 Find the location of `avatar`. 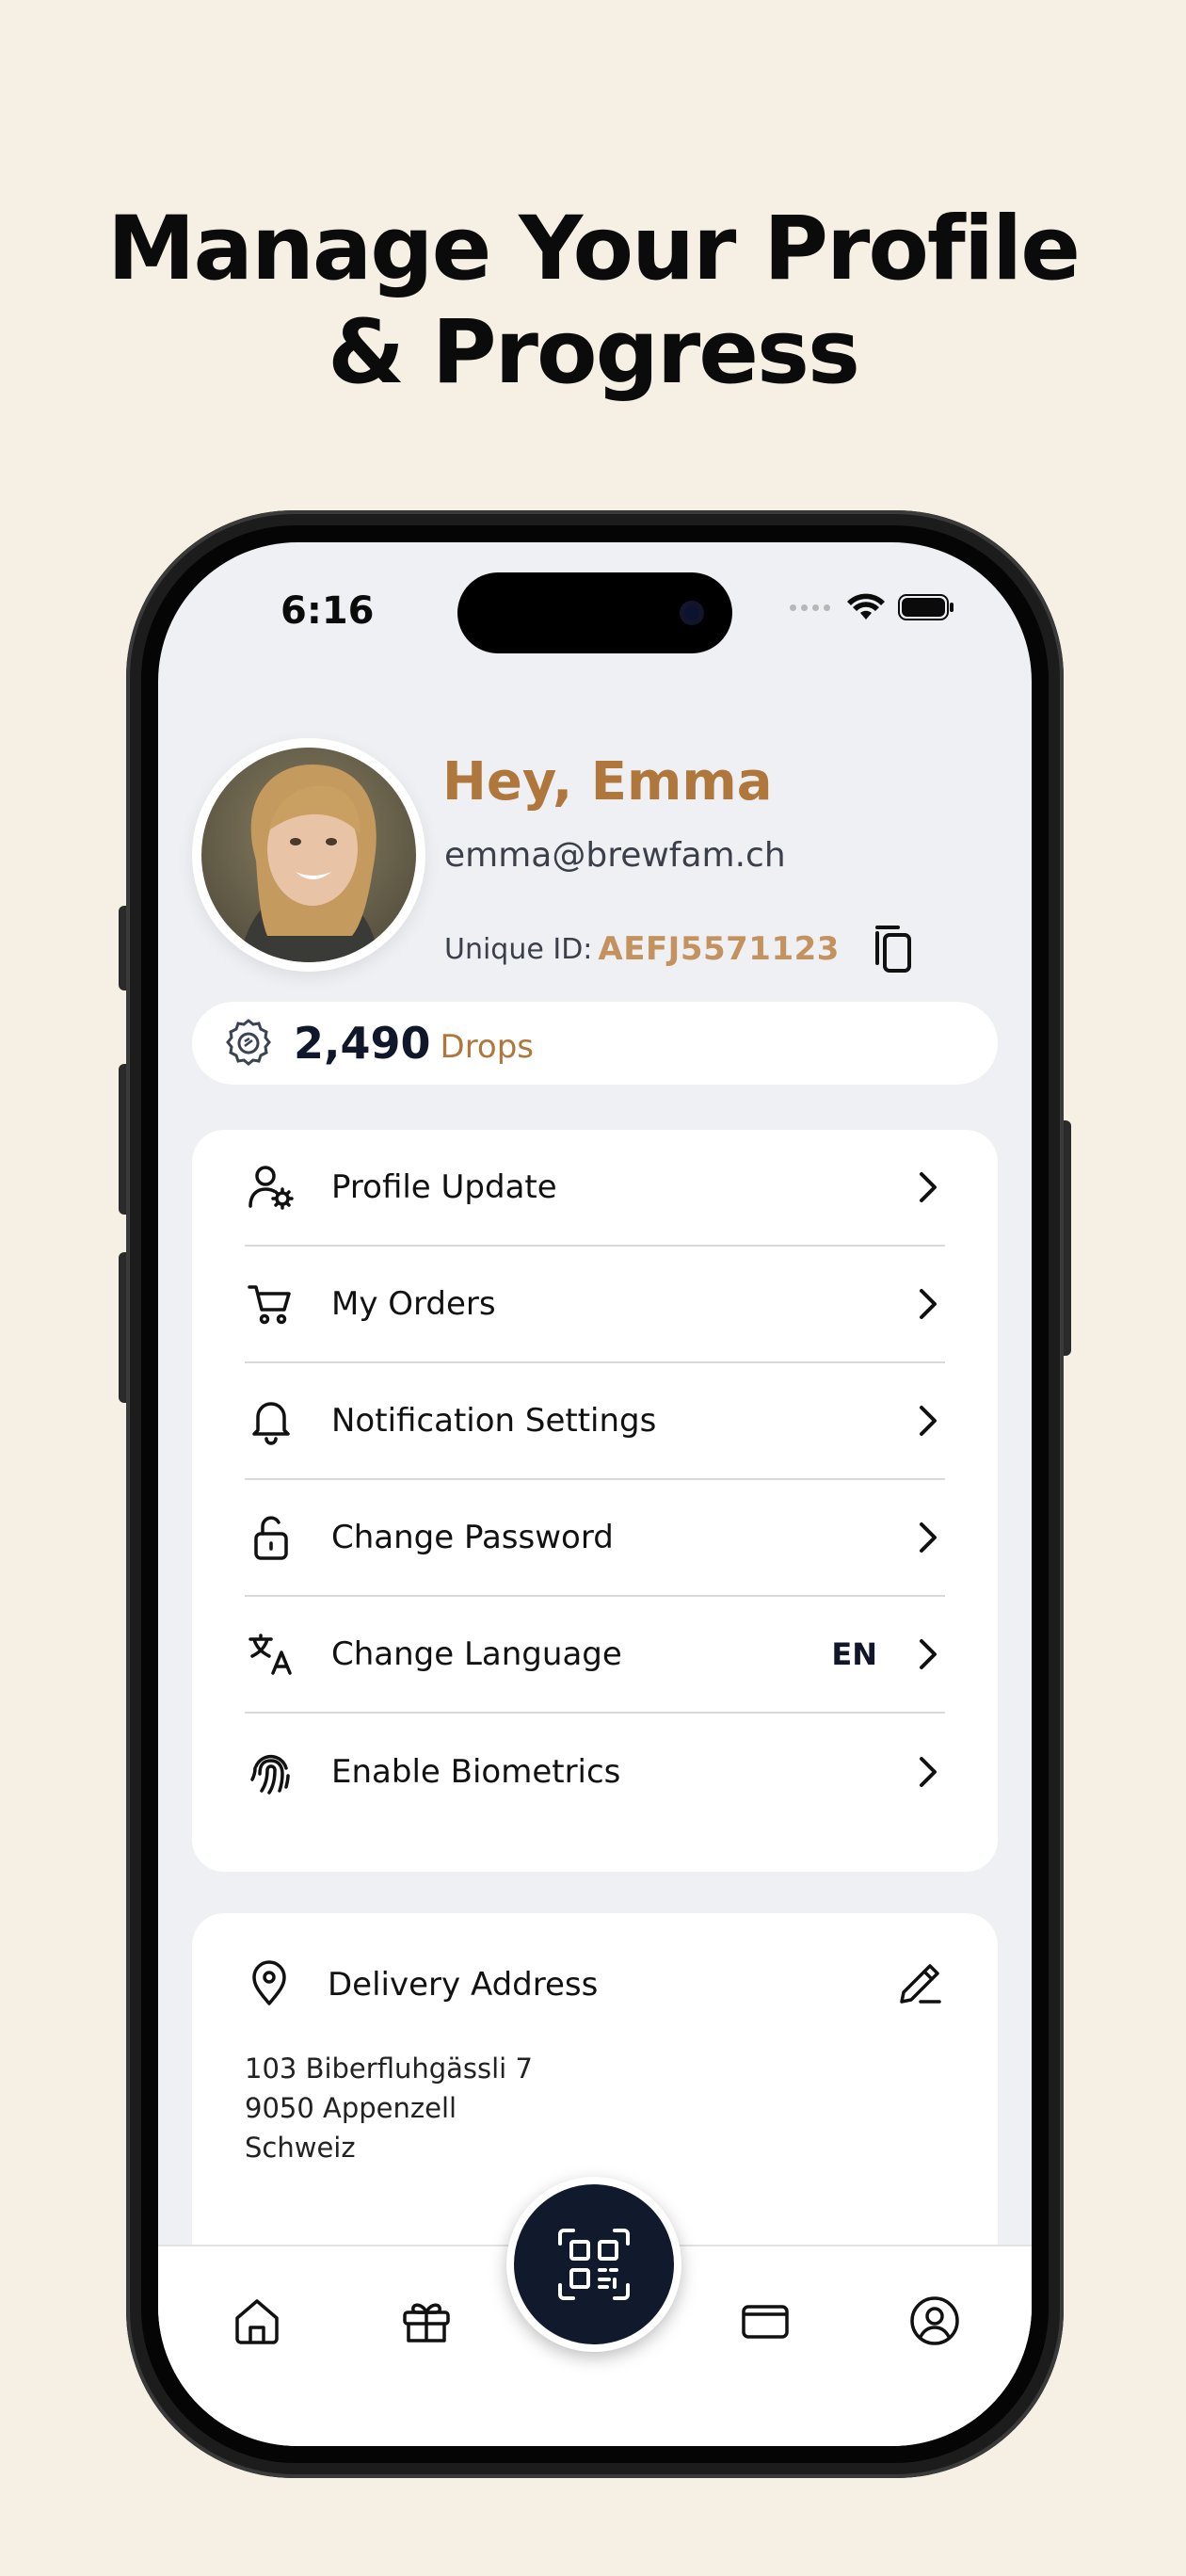

avatar is located at coordinates (308, 855).